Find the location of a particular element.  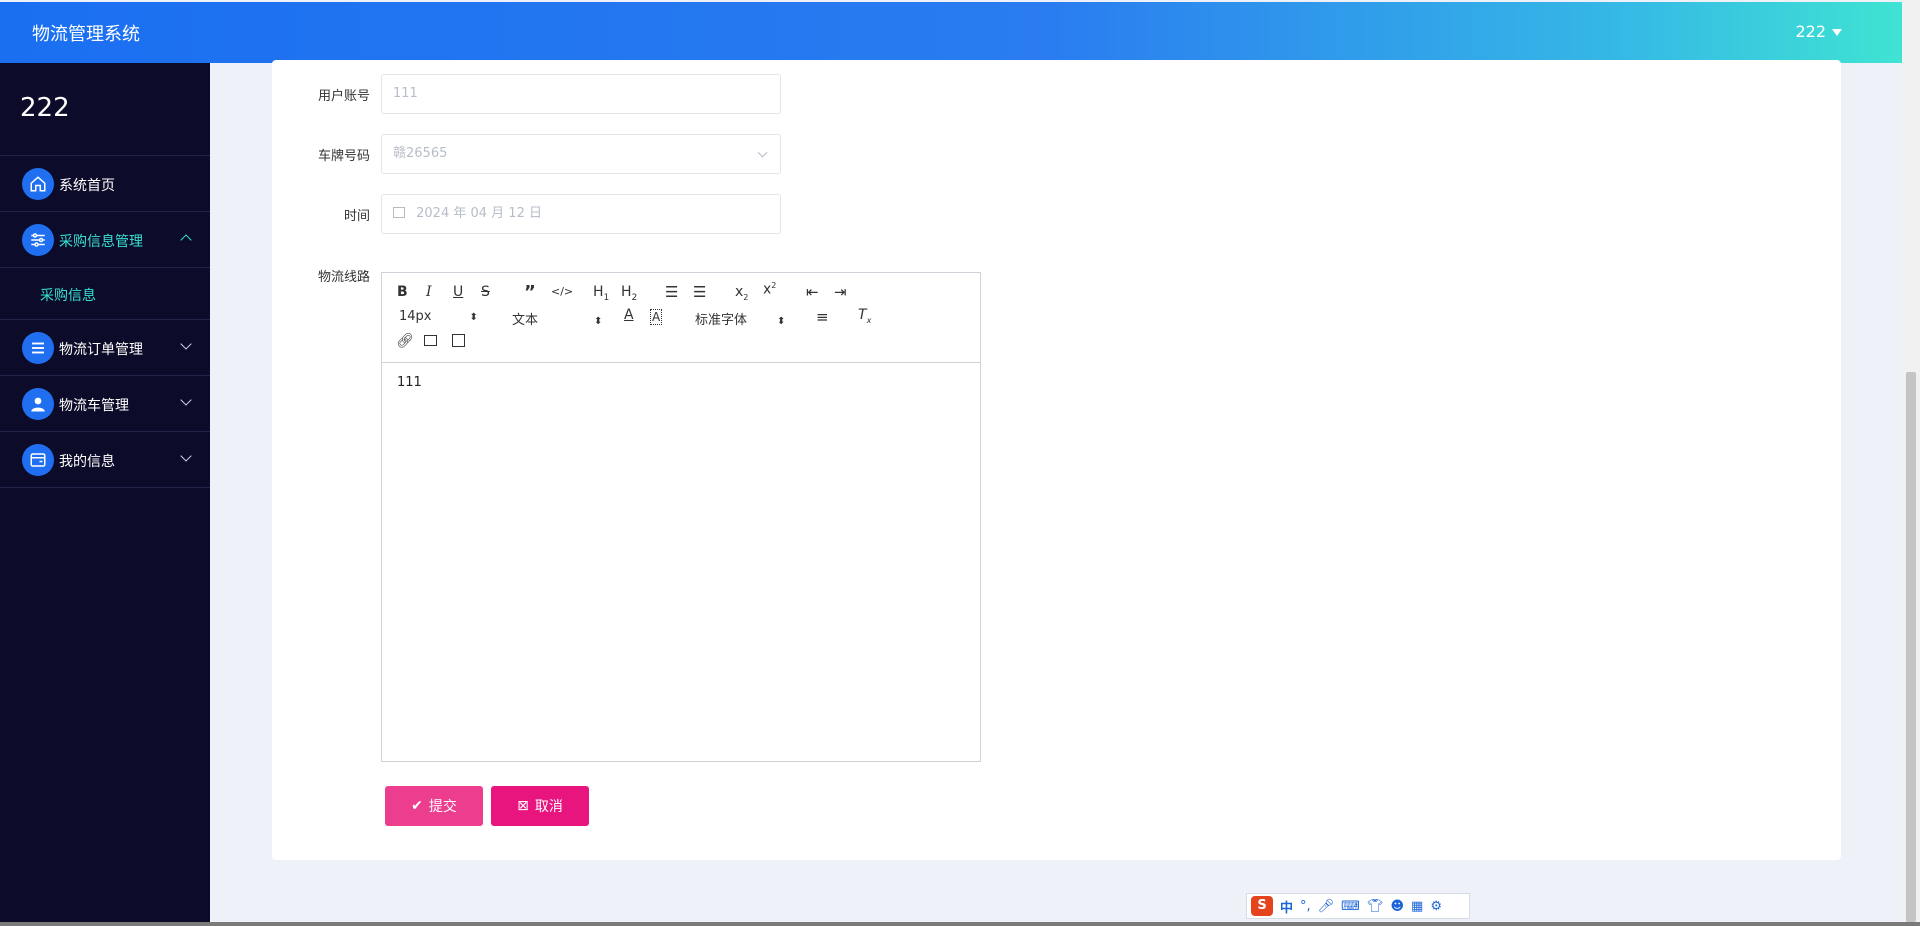

strikethrough-icon: S is located at coordinates (485, 292).